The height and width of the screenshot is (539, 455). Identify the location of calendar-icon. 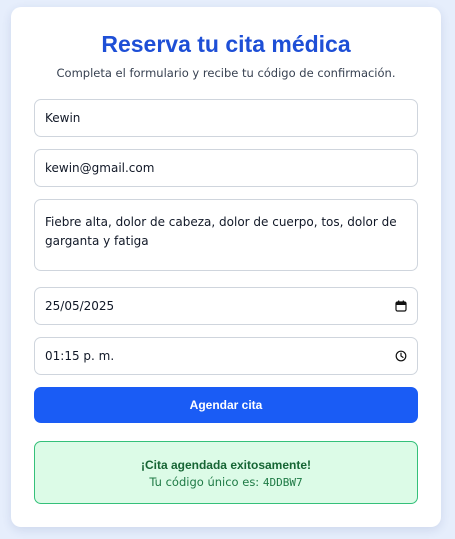
(401, 306).